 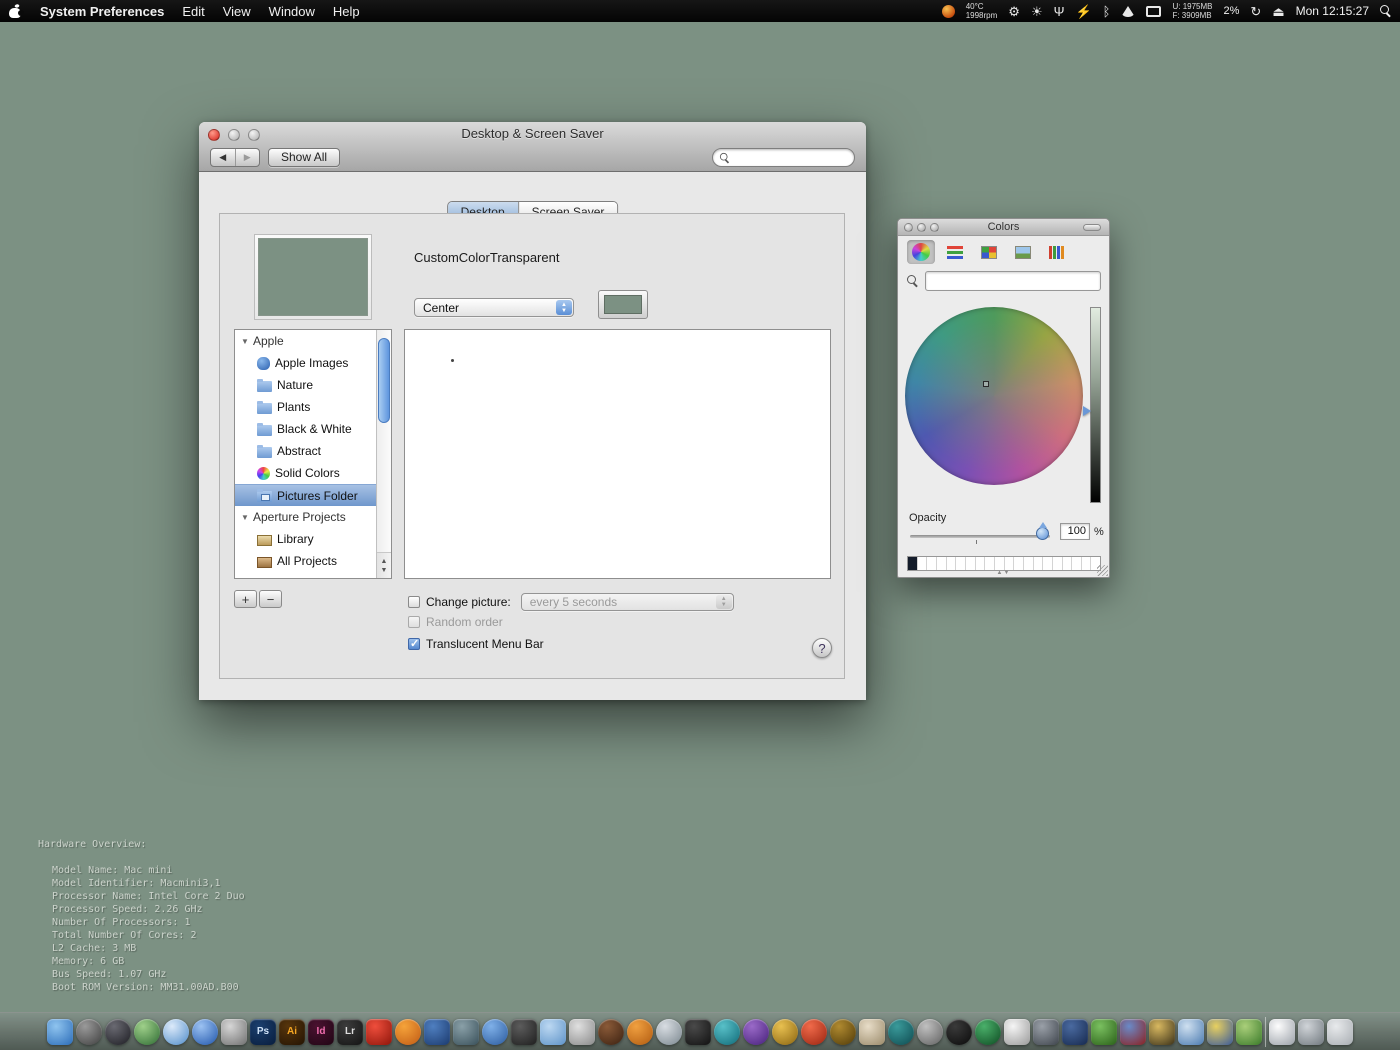 What do you see at coordinates (1014, 11) in the screenshot?
I see `gear-menu-icon: ⚙` at bounding box center [1014, 11].